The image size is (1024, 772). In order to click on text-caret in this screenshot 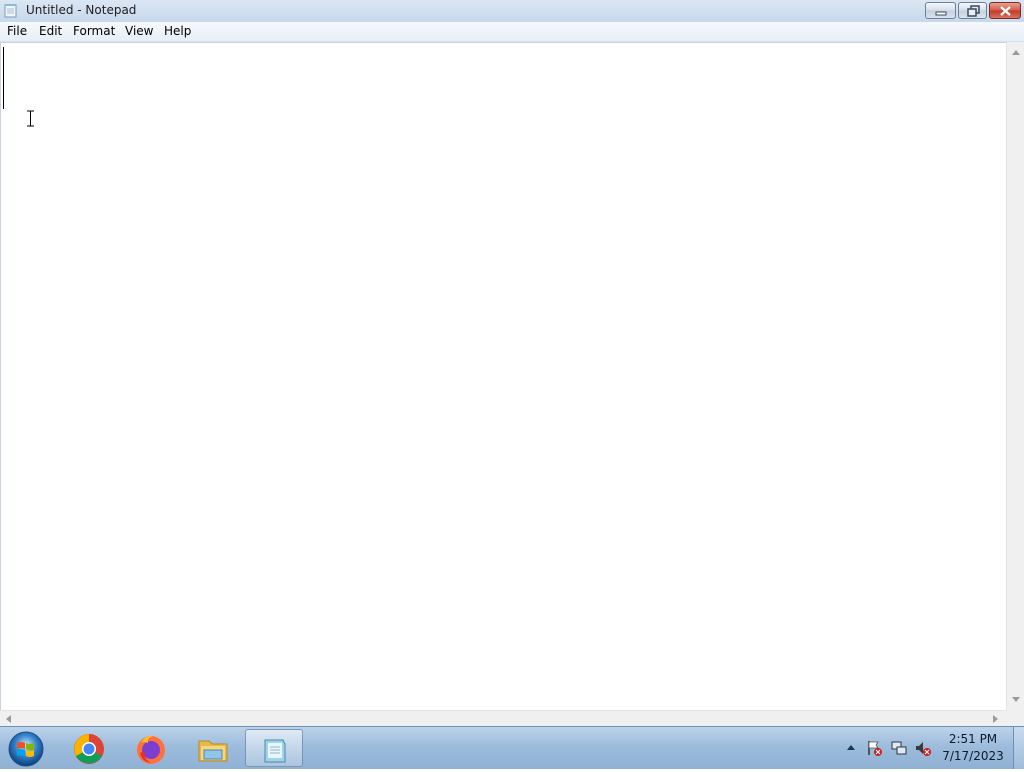, I will do `click(3, 78)`.